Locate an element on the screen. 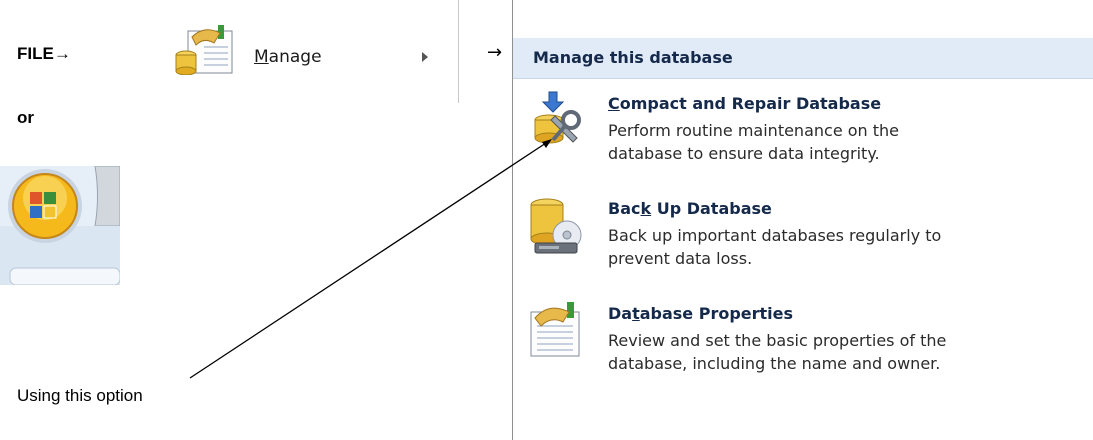 The image size is (1093, 440). office-button-snippet is located at coordinates (60, 225).